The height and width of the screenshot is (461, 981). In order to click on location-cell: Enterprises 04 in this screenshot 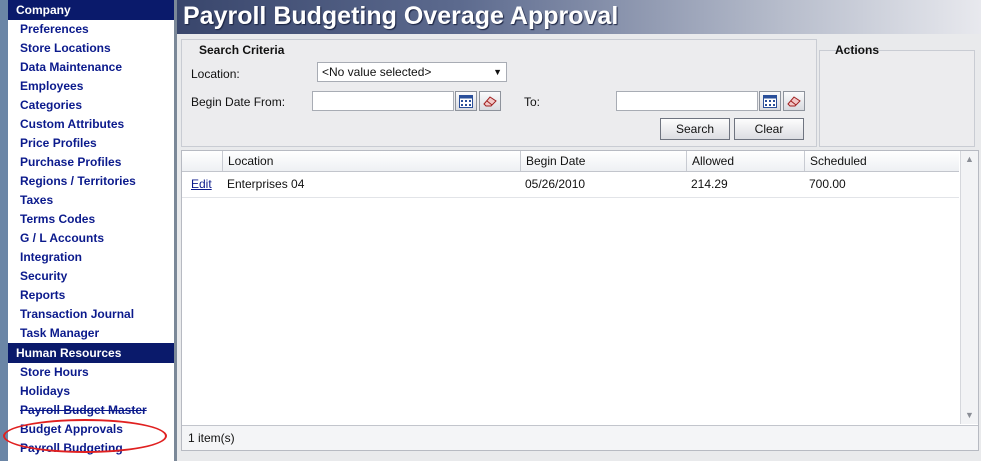, I will do `click(266, 184)`.